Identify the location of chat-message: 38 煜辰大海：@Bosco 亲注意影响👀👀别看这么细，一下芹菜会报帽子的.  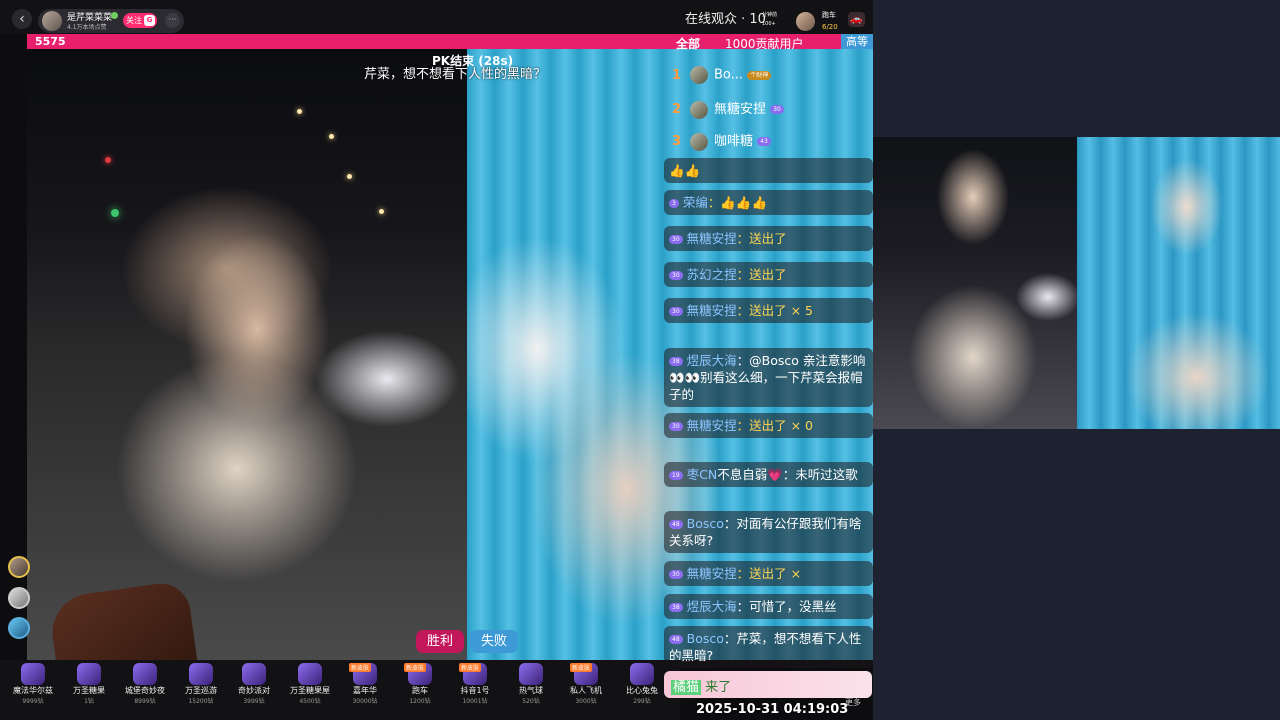
(768, 377).